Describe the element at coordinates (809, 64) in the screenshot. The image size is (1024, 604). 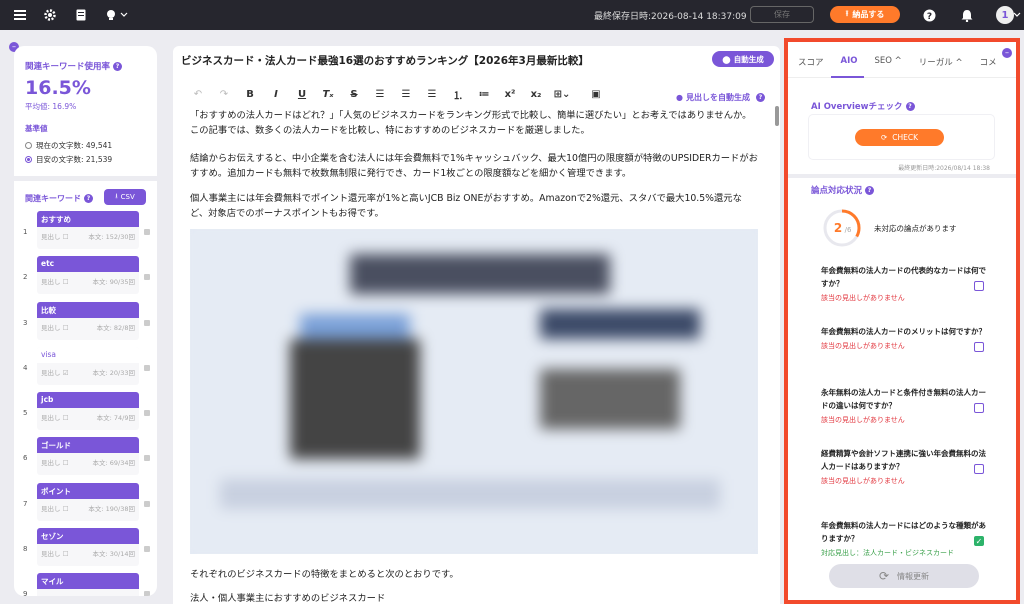
I see `tab-score: スコア` at that location.